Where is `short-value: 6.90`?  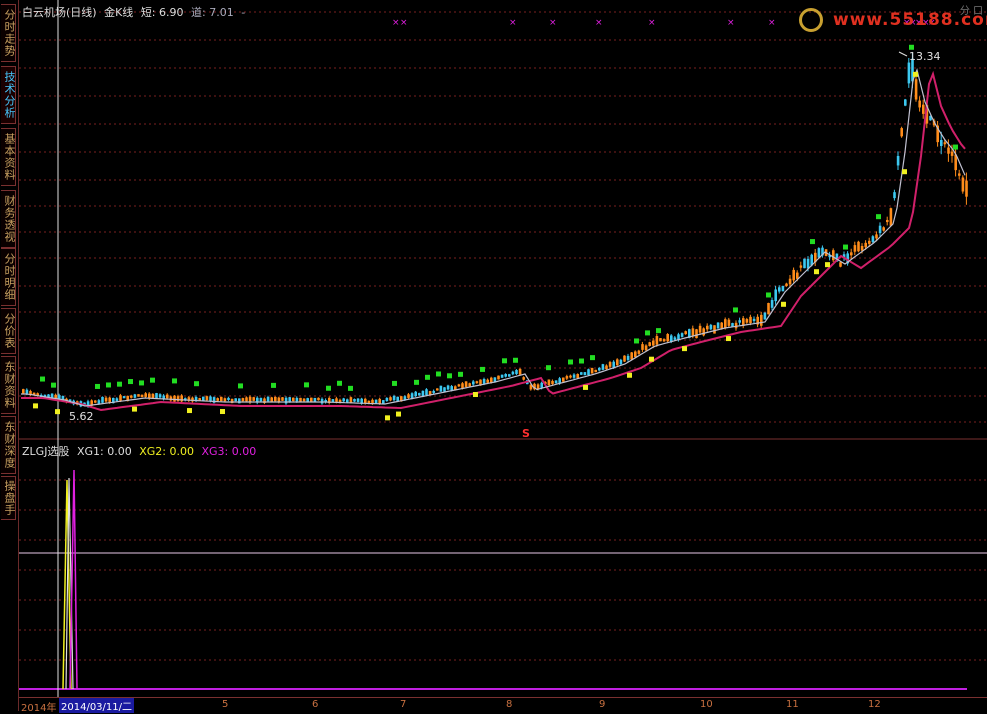
short-value: 6.90 is located at coordinates (171, 12).